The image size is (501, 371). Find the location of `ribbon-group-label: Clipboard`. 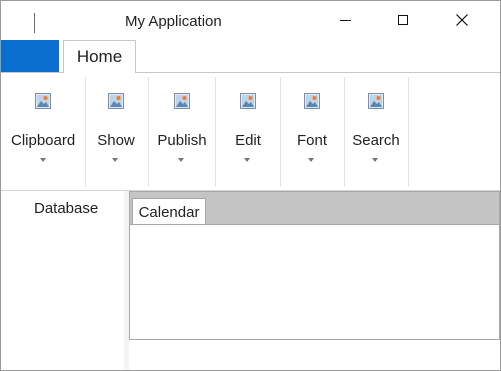

ribbon-group-label: Clipboard is located at coordinates (43, 140).